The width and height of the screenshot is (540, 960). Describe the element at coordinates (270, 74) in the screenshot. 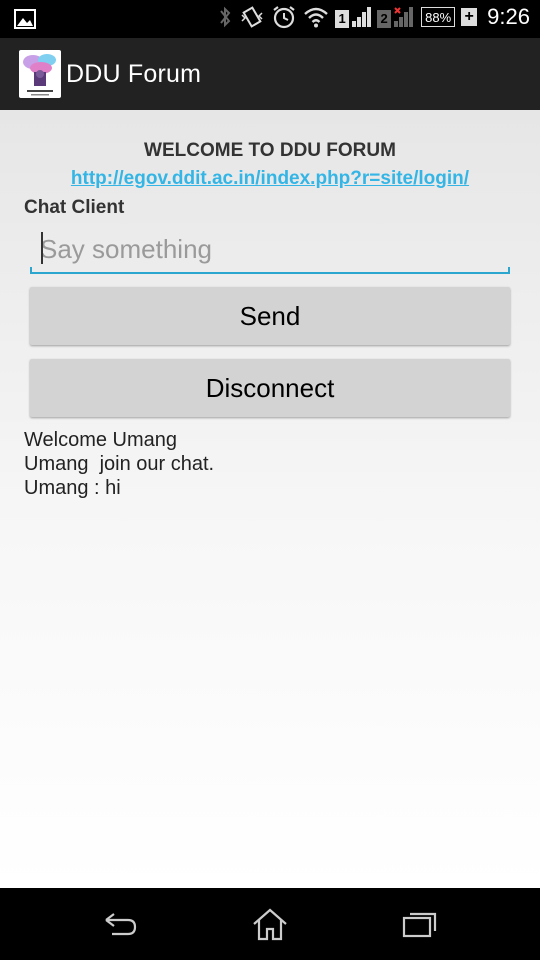

I see `action-bar: DDU Forum` at that location.